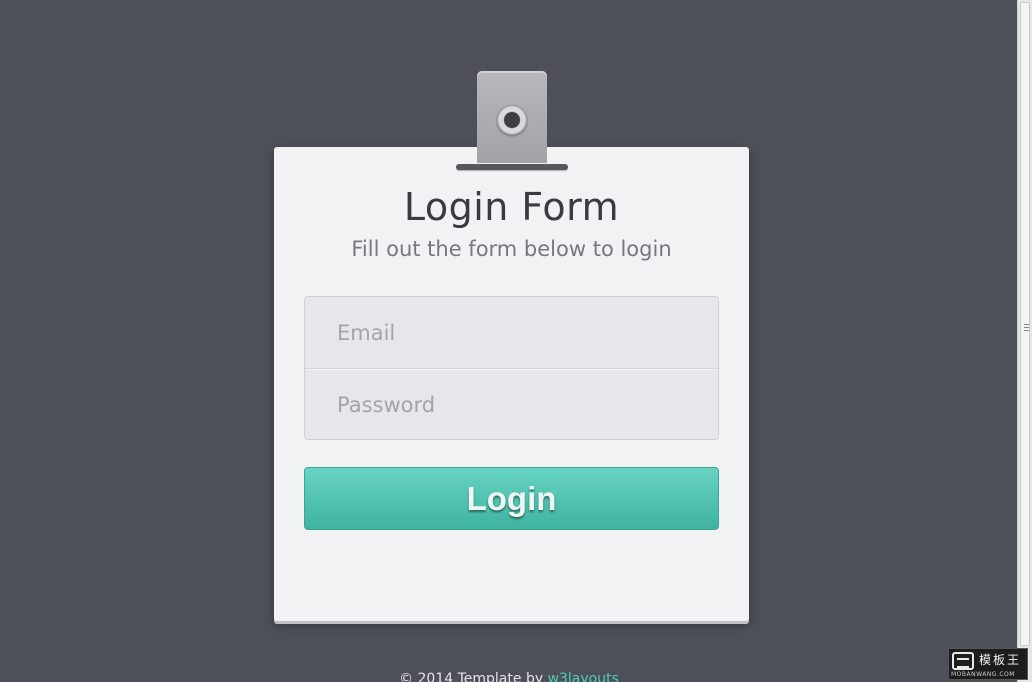 The height and width of the screenshot is (682, 1032). I want to click on page-subtitle: Fill out the form below to login, so click(511, 249).